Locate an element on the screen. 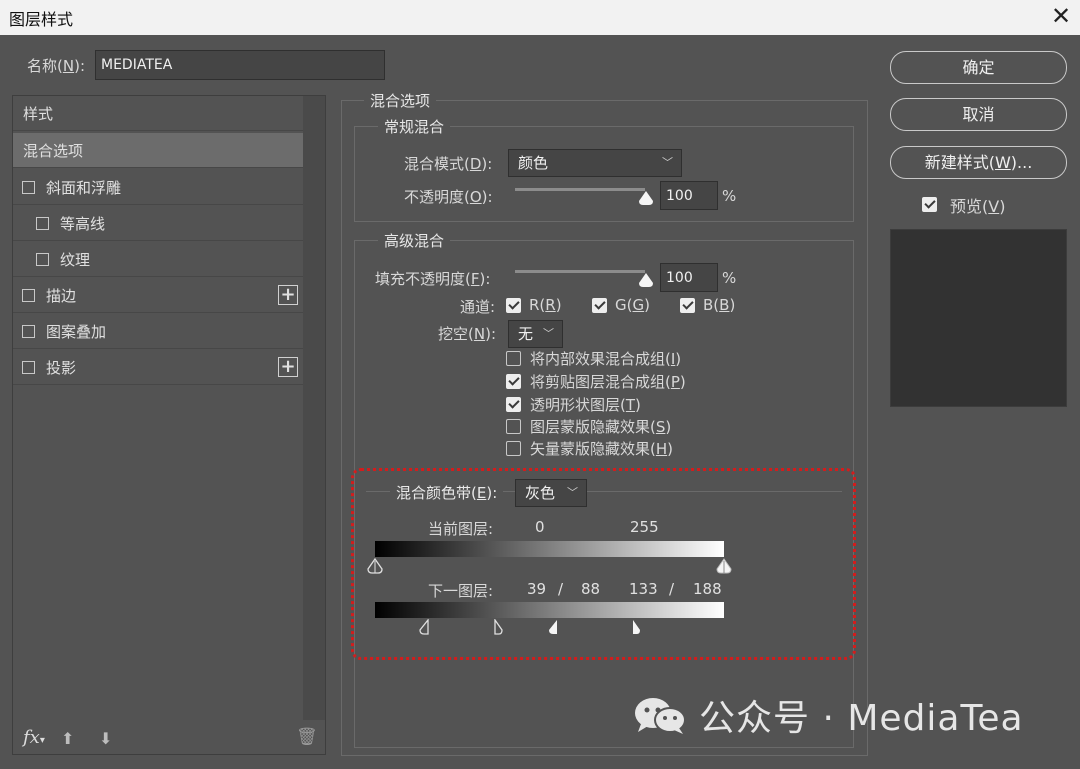 The image size is (1080, 769). opacity-unit: % is located at coordinates (729, 196).